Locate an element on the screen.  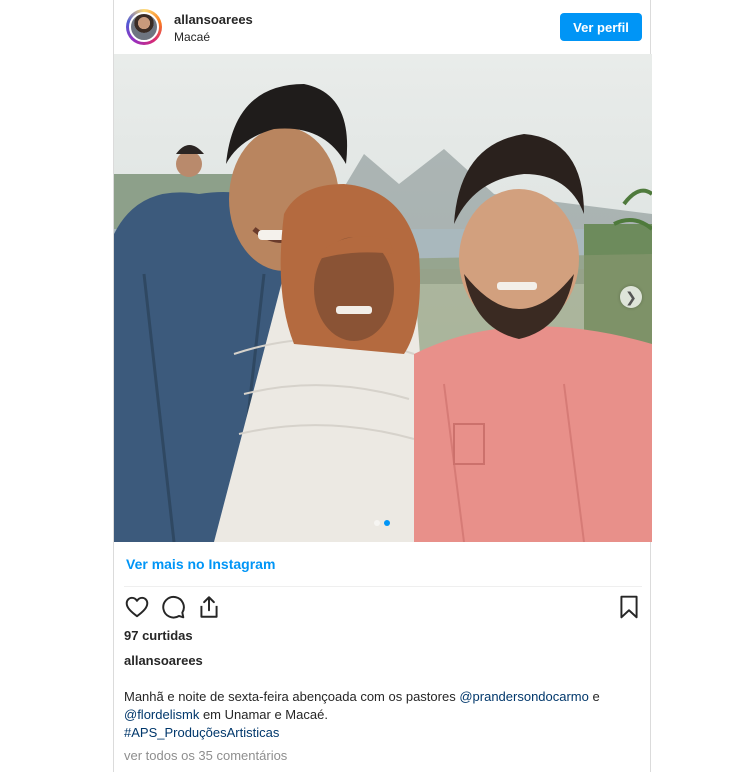
heart-outline-icon is located at coordinates (137, 607).